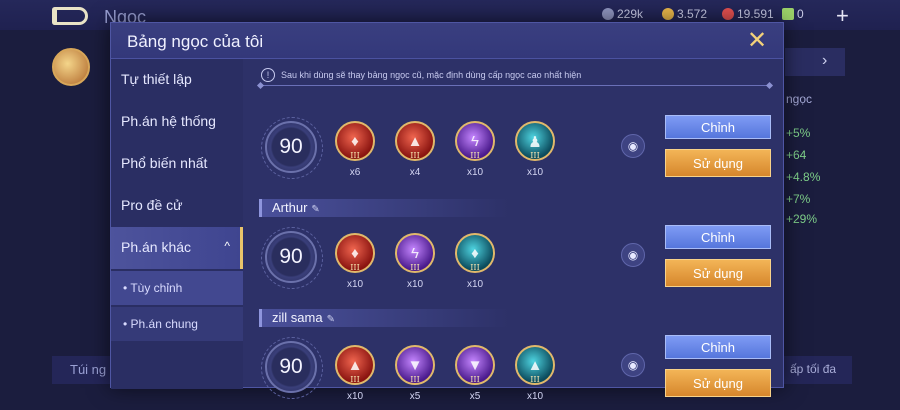 This screenshot has width=900, height=410. I want to click on bg-stat: +4.8%, so click(803, 177).